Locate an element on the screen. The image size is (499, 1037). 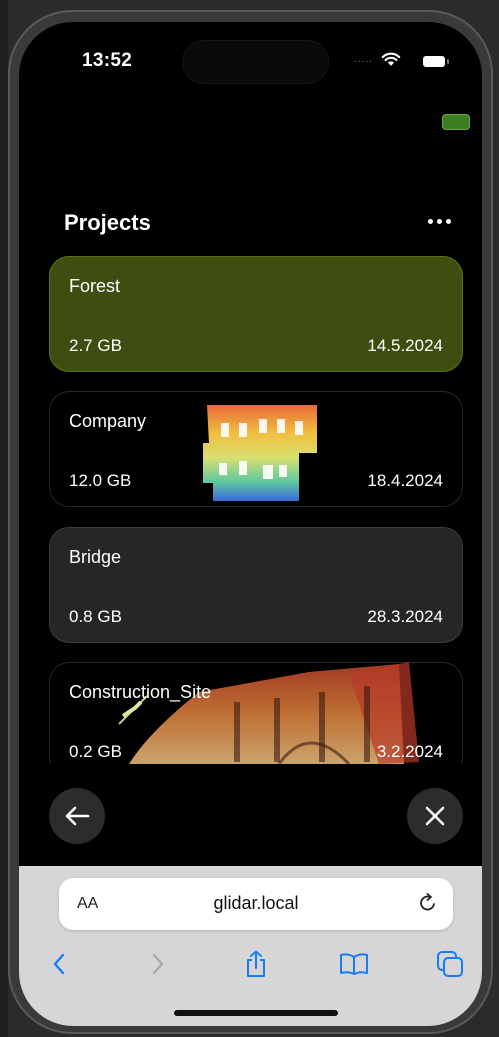
project-card-construction-site: Construction_Site 0.2 GB 3.2.2024 is located at coordinates (256, 713).